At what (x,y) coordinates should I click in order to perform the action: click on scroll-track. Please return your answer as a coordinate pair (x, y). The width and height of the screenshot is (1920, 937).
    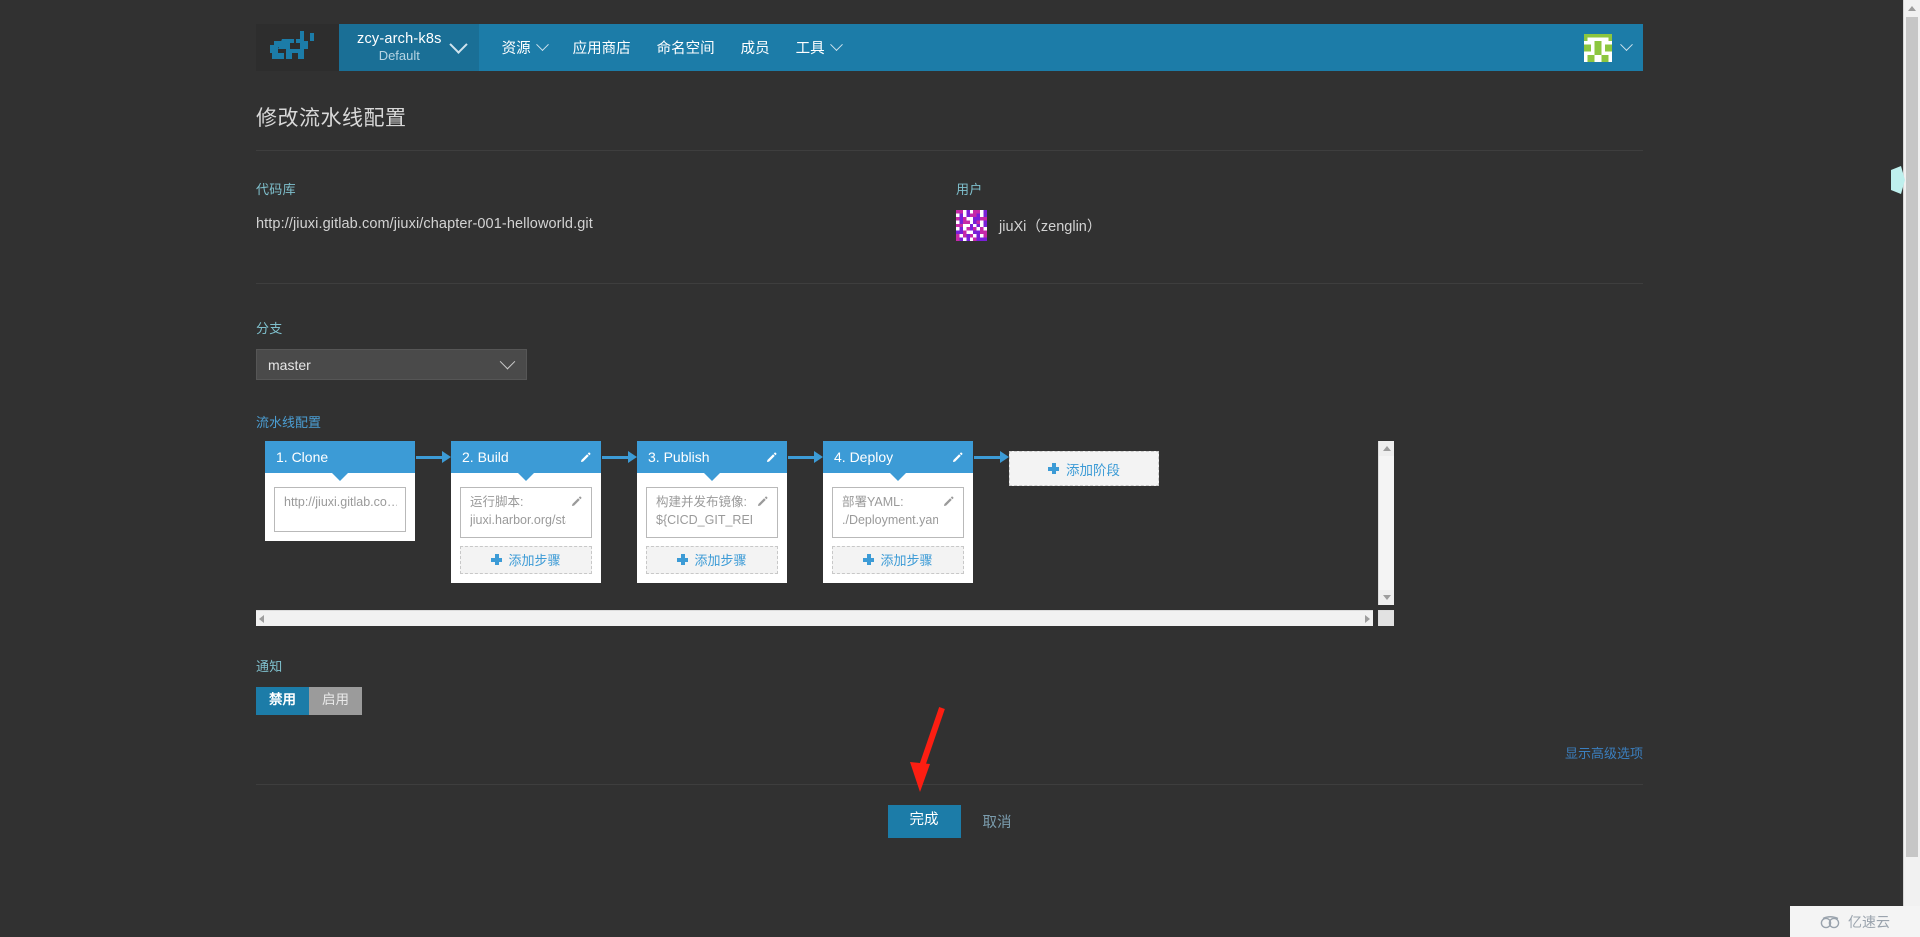
    Looking at the image, I should click on (1386, 523).